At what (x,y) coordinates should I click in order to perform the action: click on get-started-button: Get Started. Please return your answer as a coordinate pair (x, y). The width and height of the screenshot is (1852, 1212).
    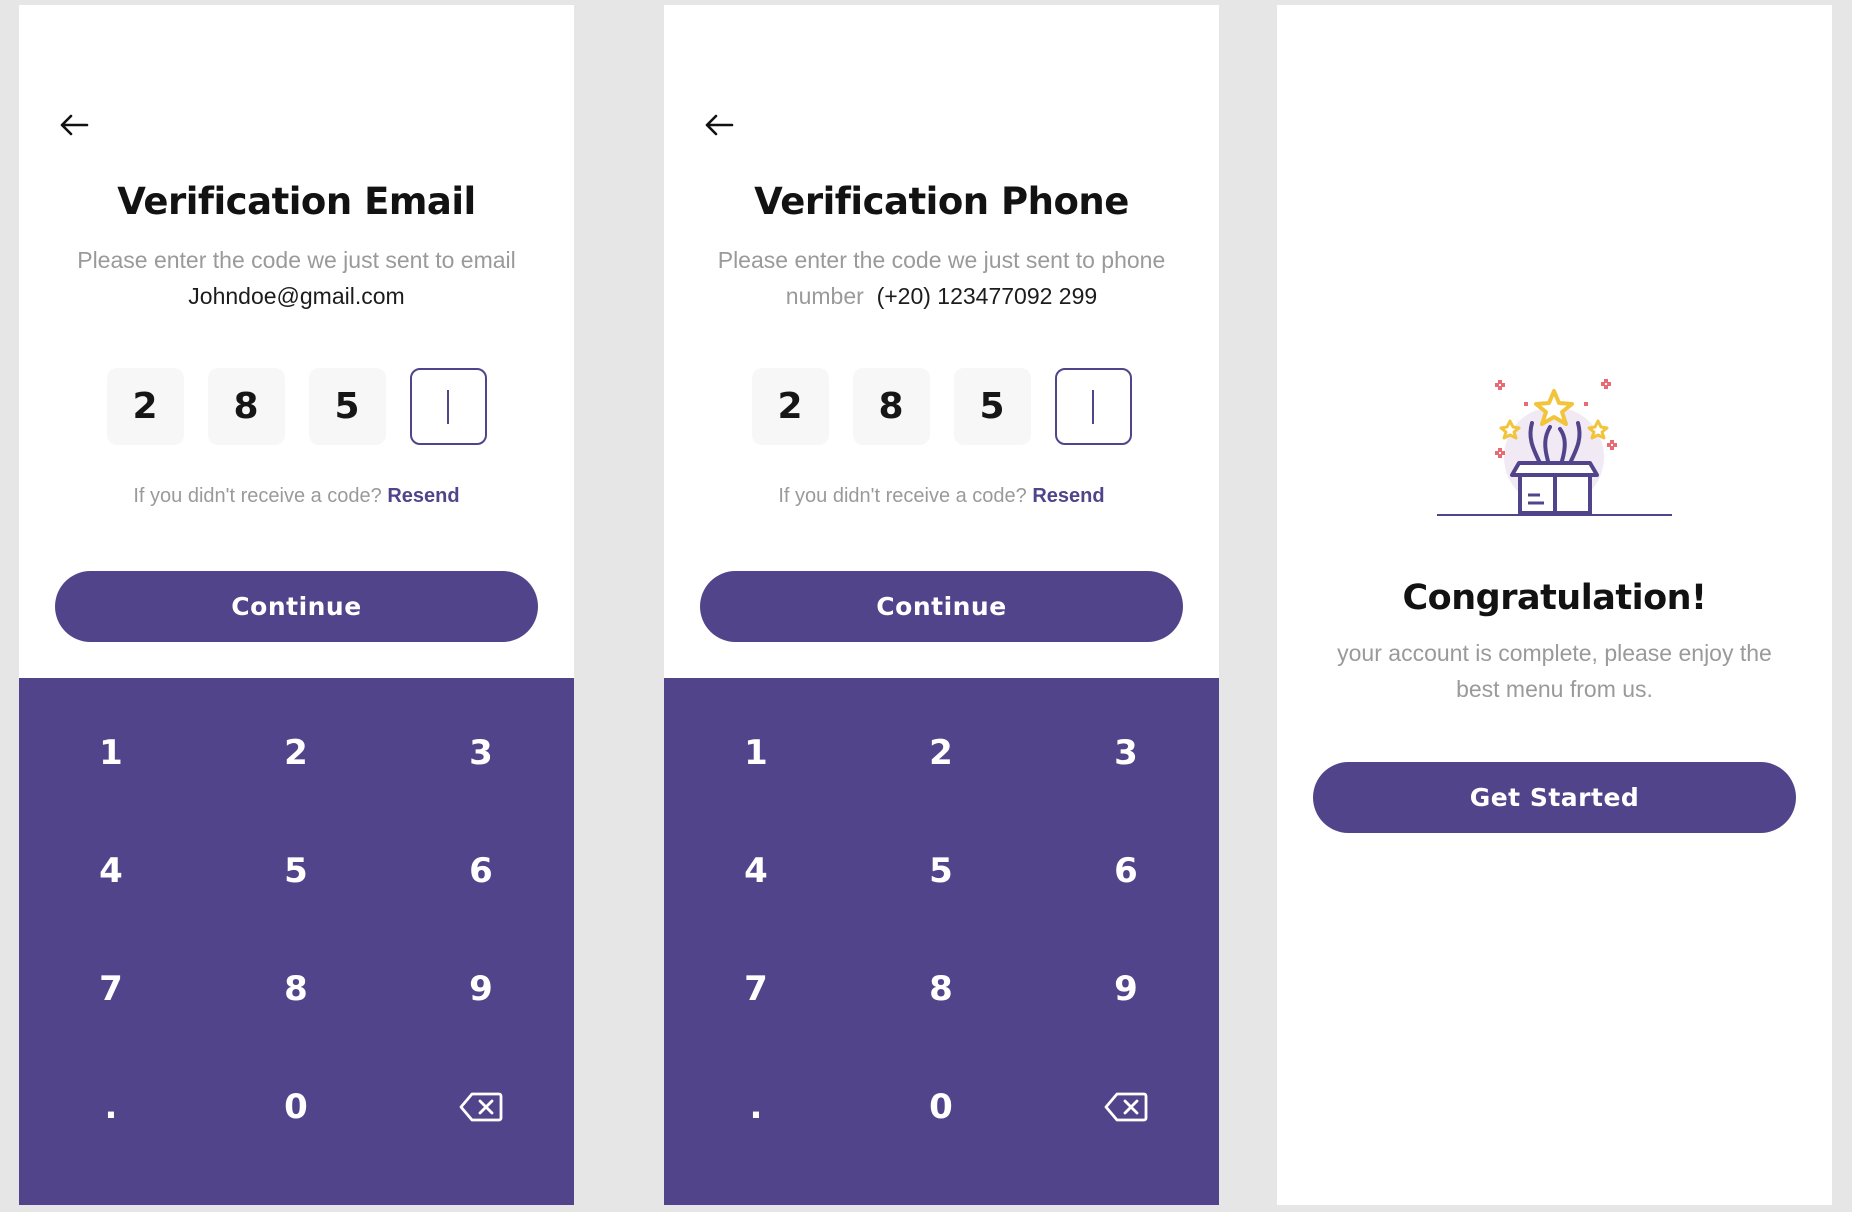
    Looking at the image, I should click on (1554, 797).